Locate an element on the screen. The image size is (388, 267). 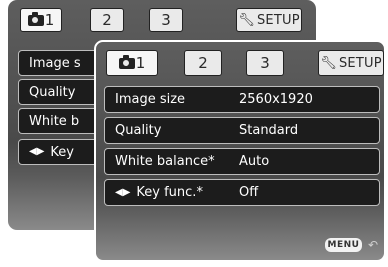
menu-button: MENU is located at coordinates (343, 245).